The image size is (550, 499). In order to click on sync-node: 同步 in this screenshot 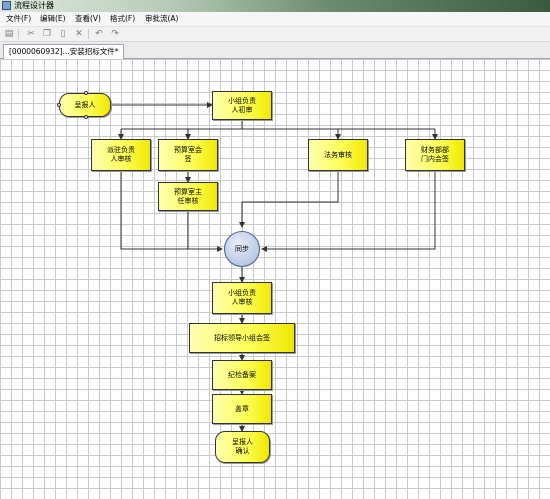, I will do `click(242, 249)`.